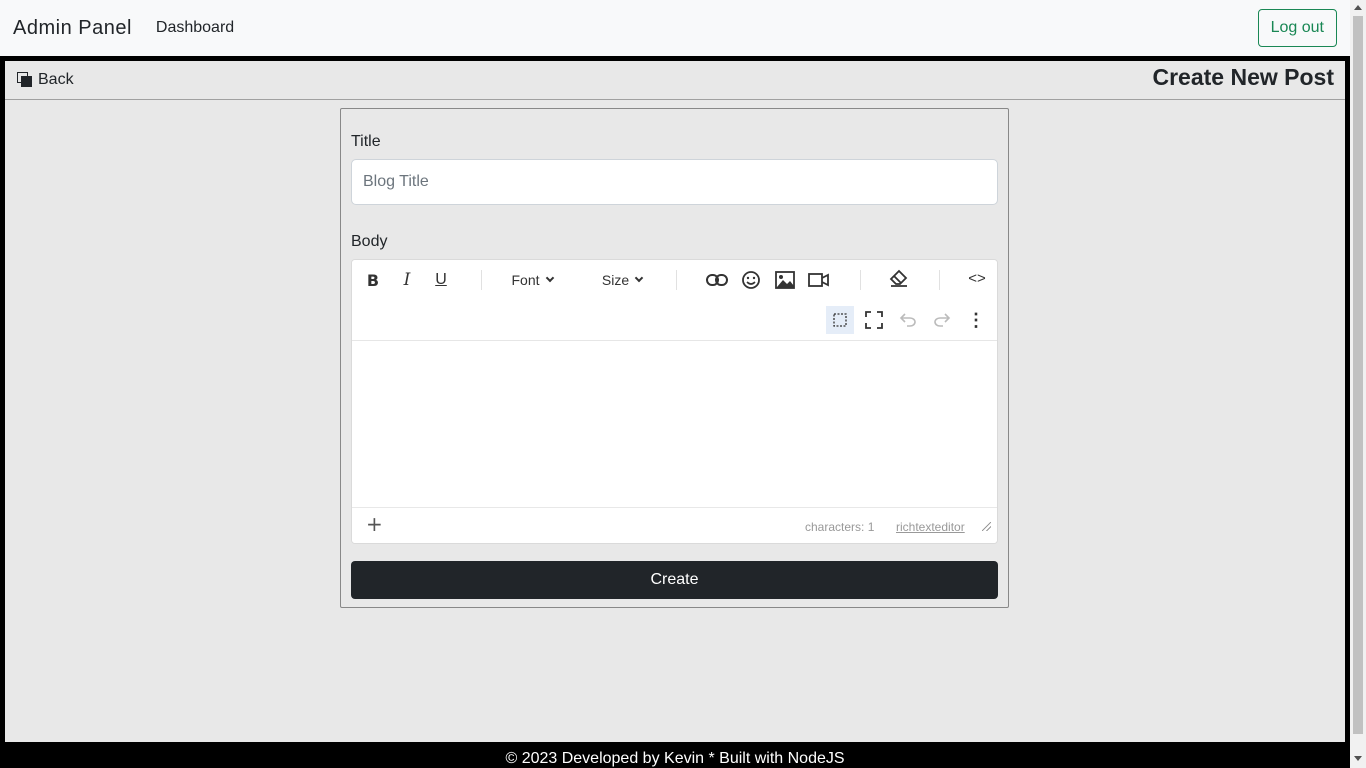 The image size is (1366, 768). What do you see at coordinates (977, 278) in the screenshot?
I see `code-icon: <>` at bounding box center [977, 278].